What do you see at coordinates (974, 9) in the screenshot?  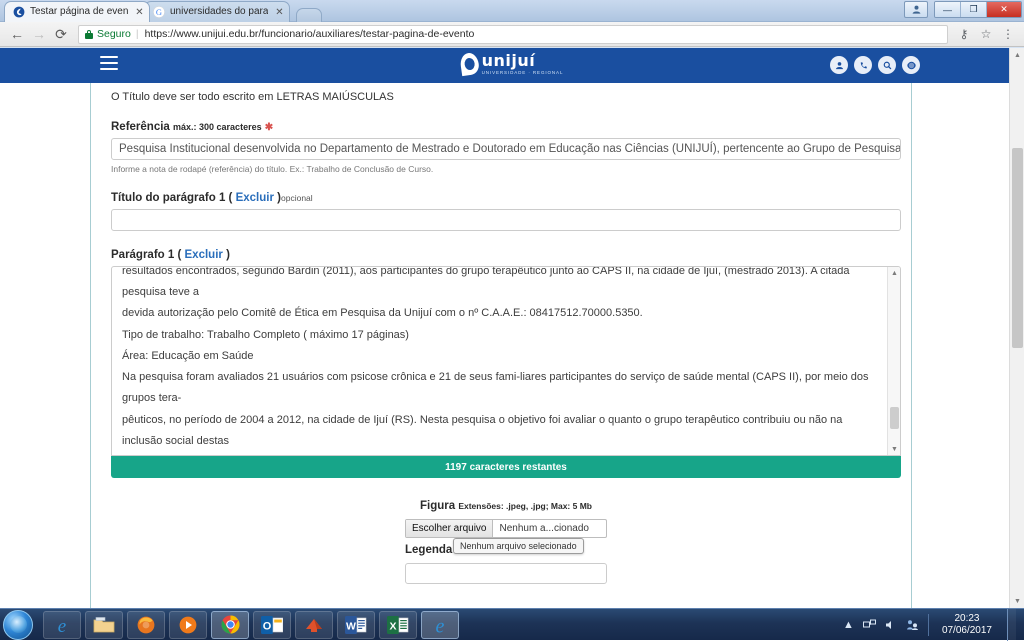 I see `window-maximize-button: ❐` at bounding box center [974, 9].